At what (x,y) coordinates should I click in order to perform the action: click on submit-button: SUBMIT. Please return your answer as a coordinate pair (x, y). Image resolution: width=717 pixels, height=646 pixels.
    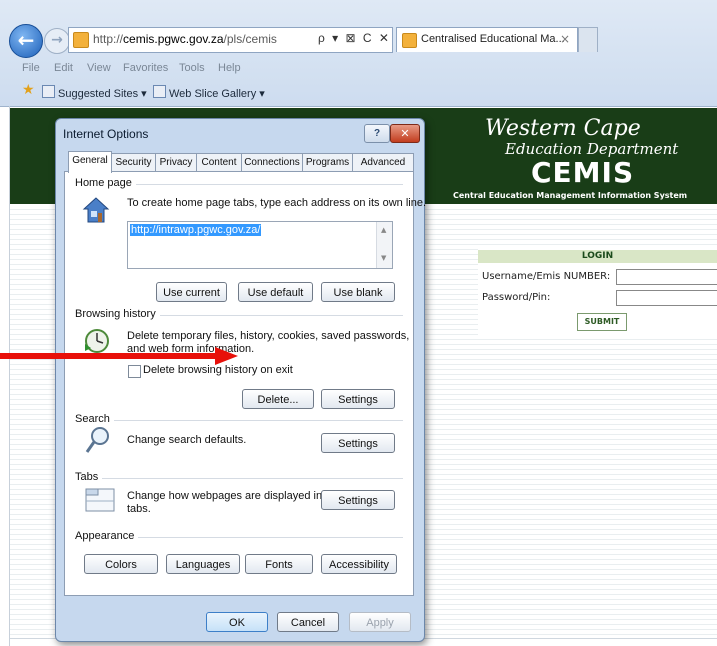
    Looking at the image, I should click on (602, 322).